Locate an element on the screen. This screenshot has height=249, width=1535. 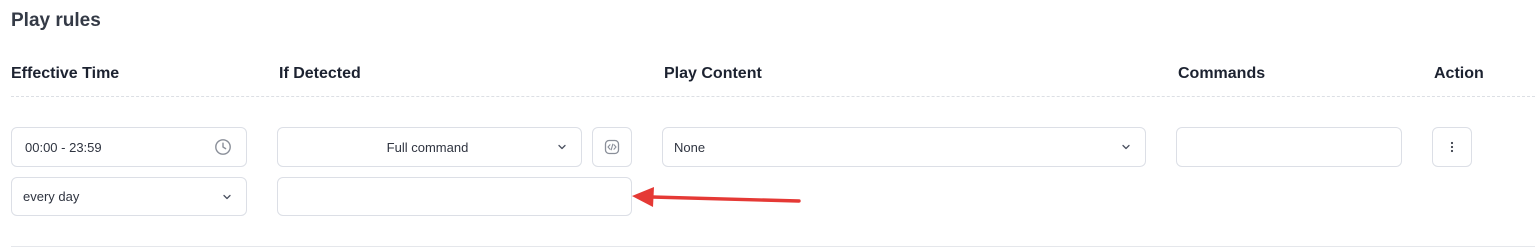
column-header-effective-time: Effective Time is located at coordinates (65, 73).